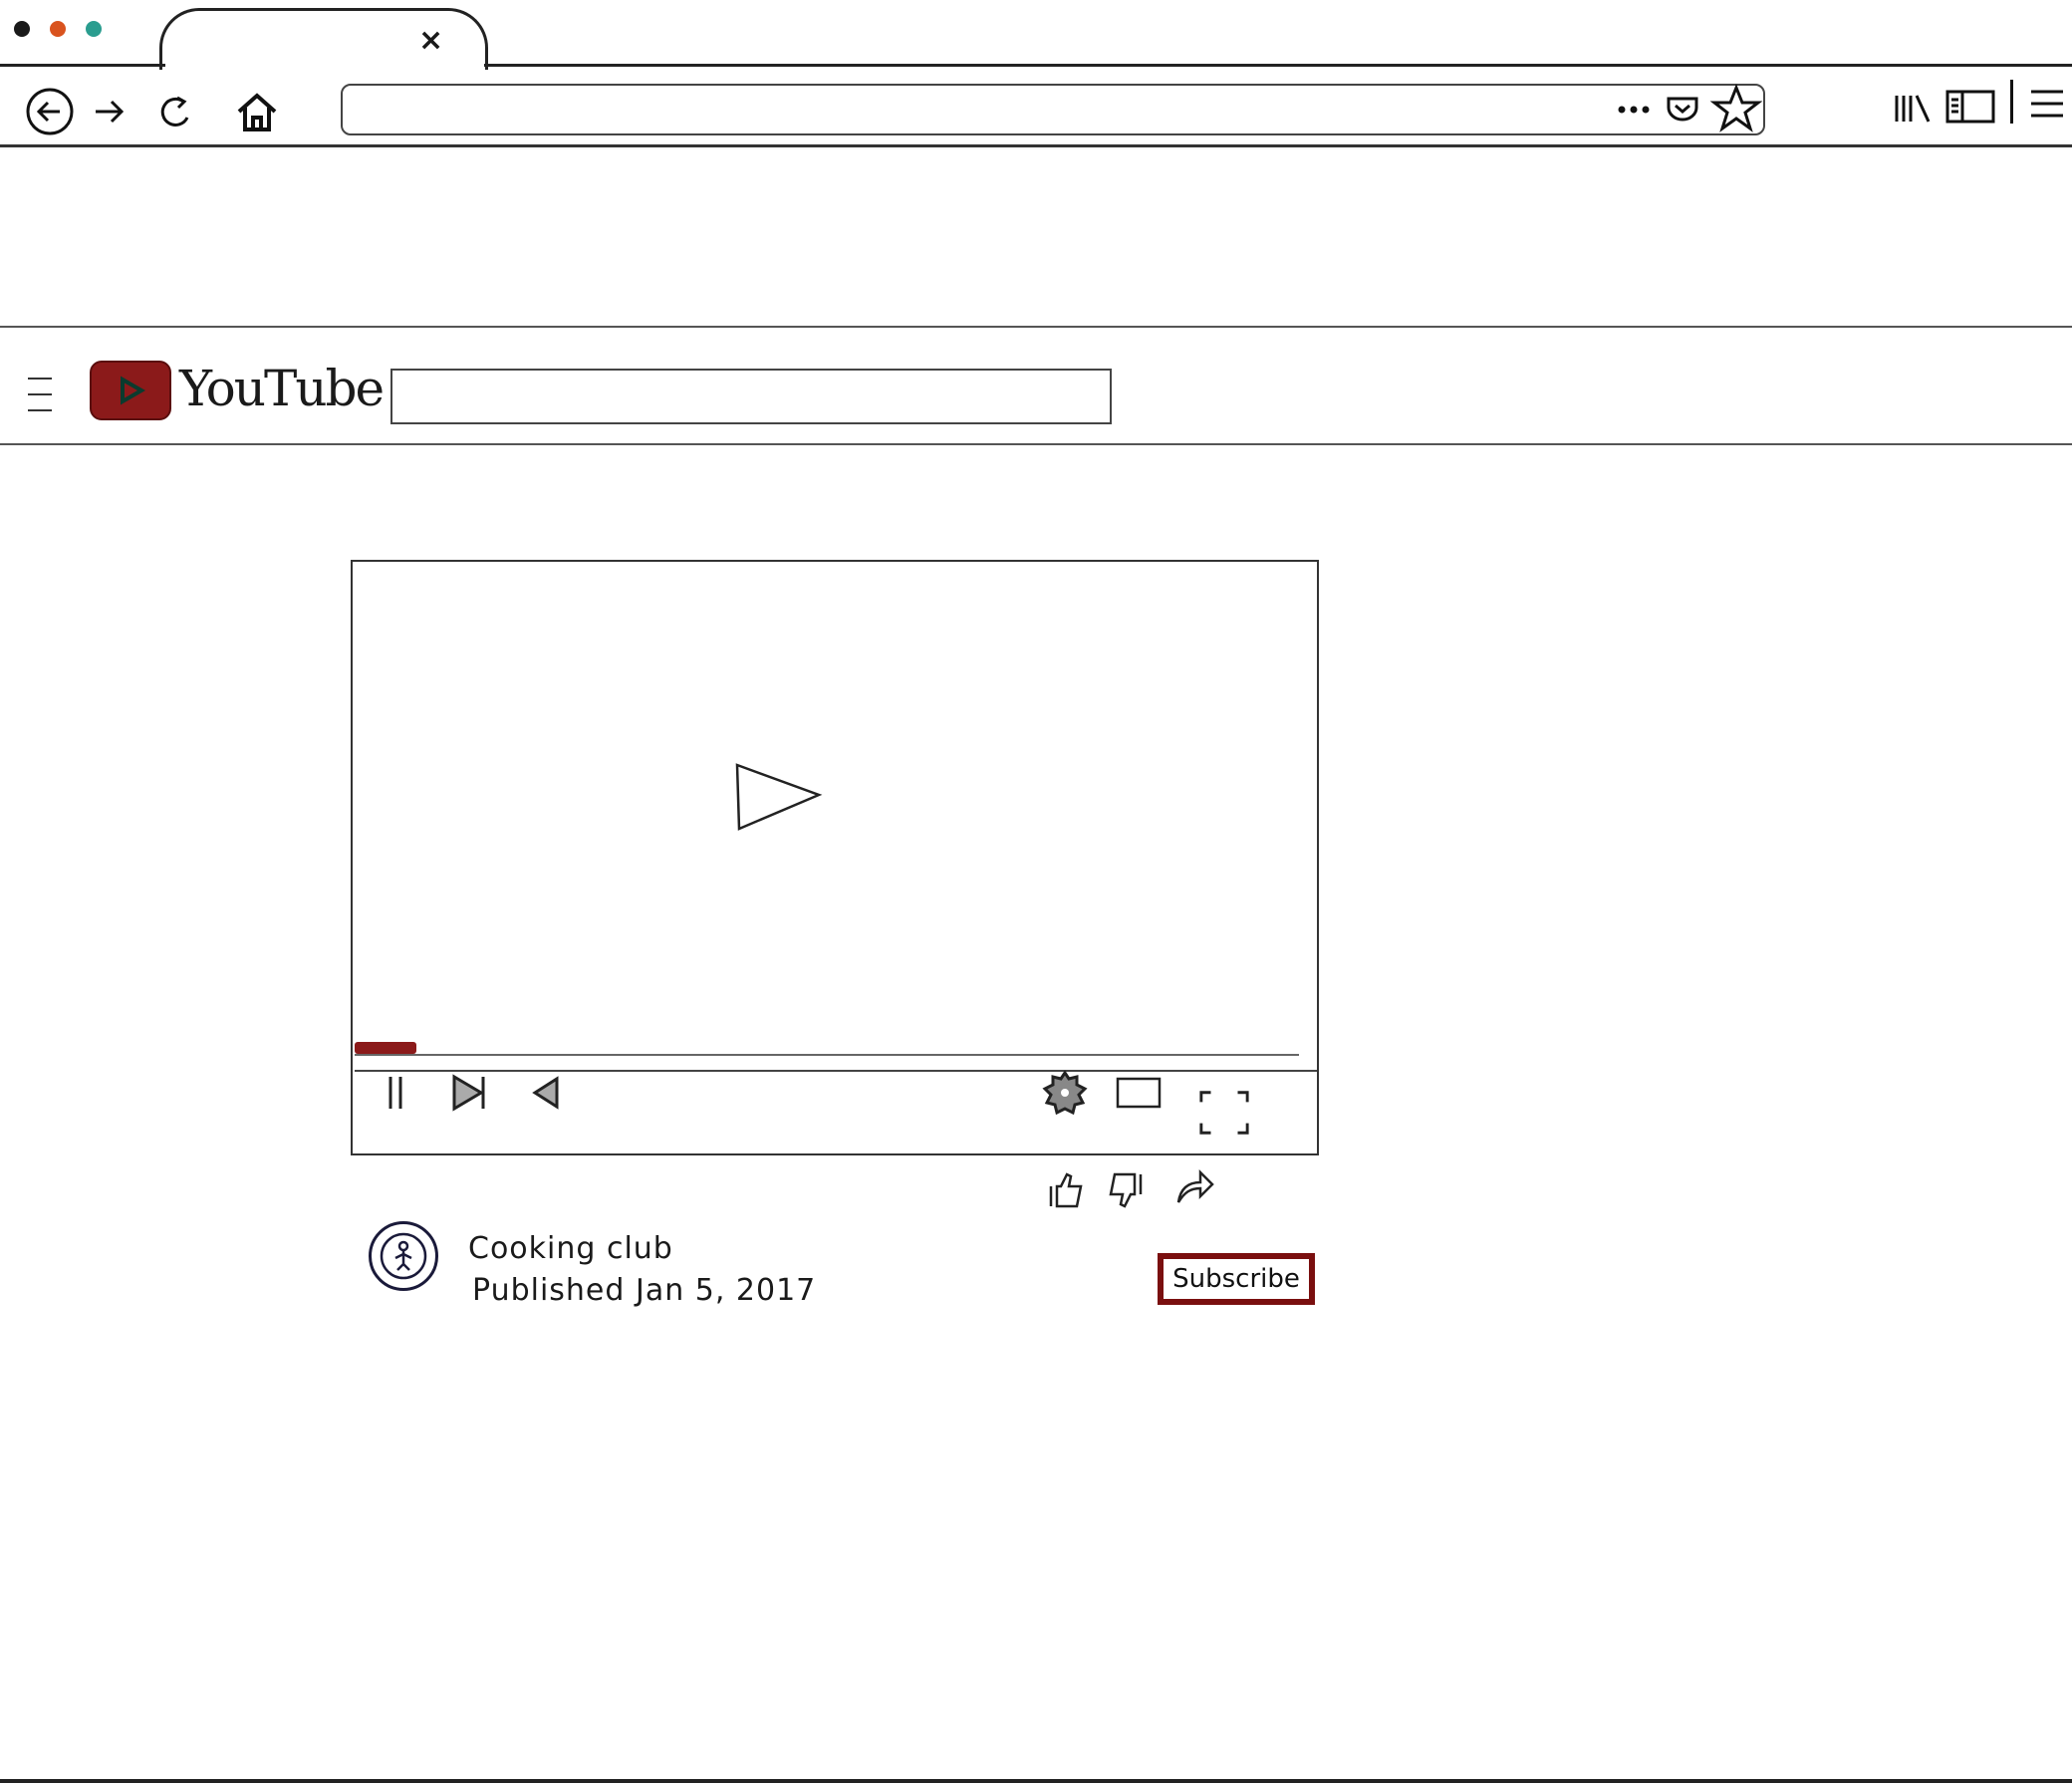 The image size is (2072, 1785). I want to click on header-bottom-border, so click(1036, 444).